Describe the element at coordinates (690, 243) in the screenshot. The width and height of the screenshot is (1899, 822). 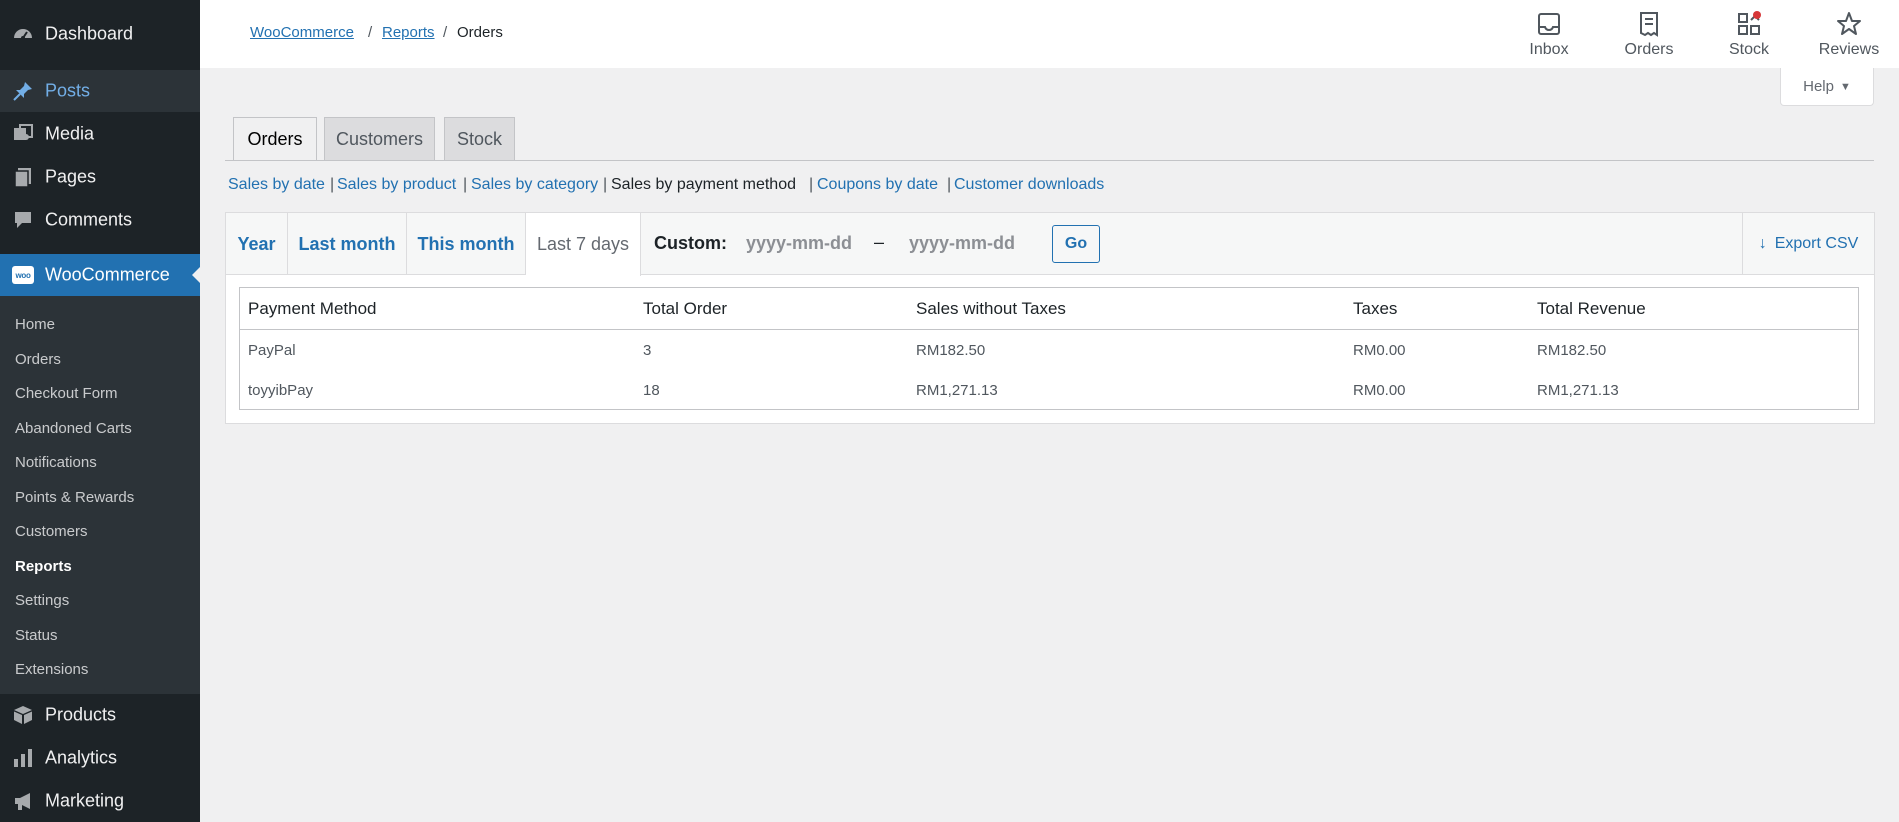
I see `custom-range-label: Custom:` at that location.